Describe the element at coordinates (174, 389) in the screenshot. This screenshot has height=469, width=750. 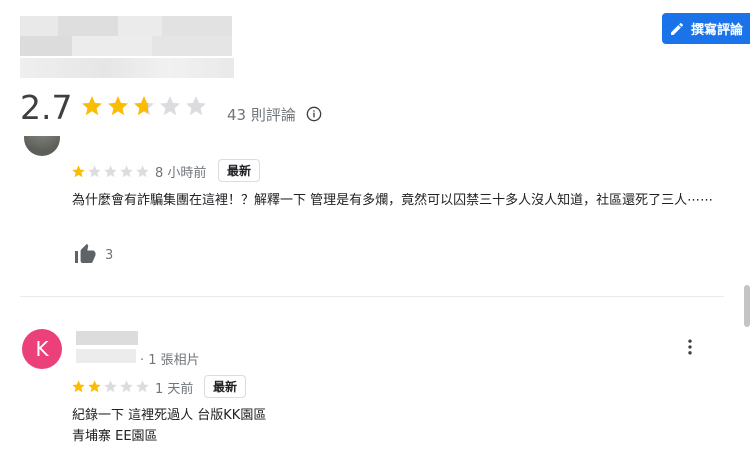
I see `review-time: 1 天前` at that location.